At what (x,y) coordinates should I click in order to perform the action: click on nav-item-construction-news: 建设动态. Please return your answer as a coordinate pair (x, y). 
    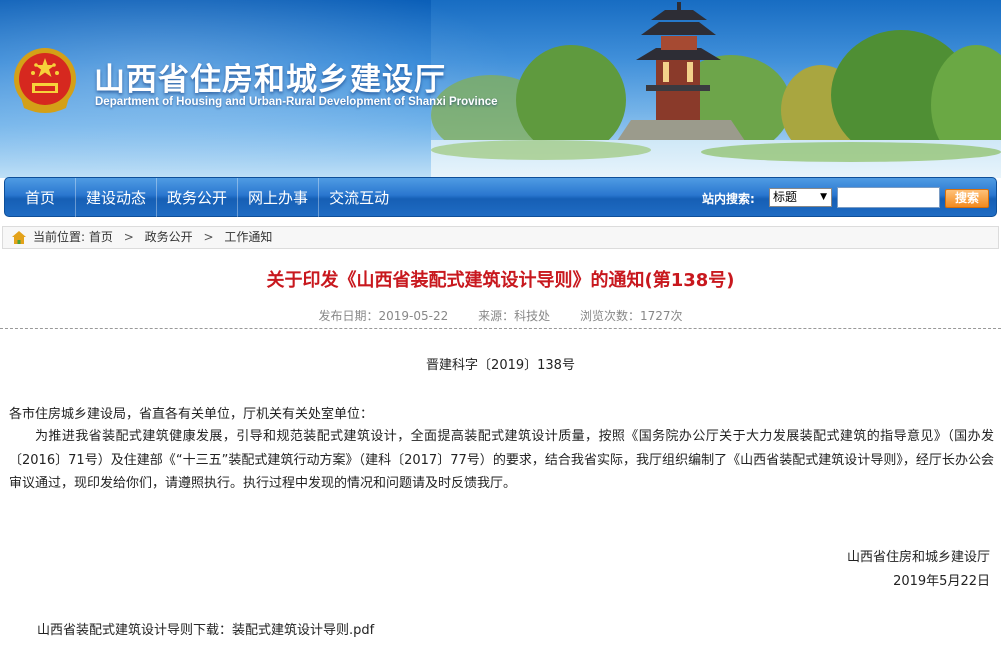
    Looking at the image, I should click on (117, 198).